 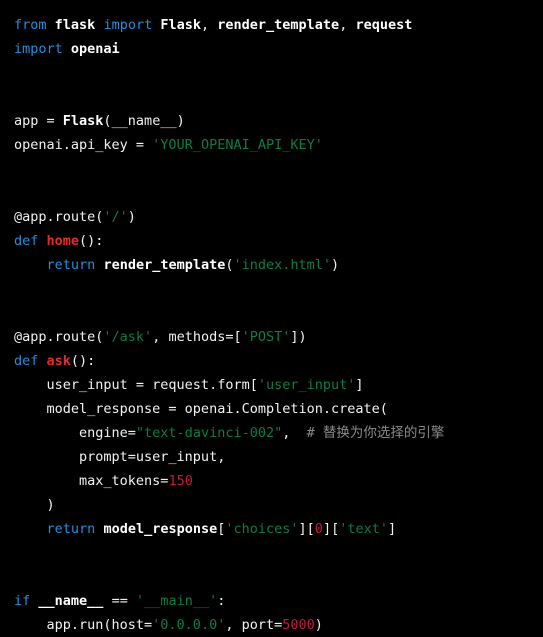 I want to click on code-token-pl: , methods=[, so click(x=197, y=337).